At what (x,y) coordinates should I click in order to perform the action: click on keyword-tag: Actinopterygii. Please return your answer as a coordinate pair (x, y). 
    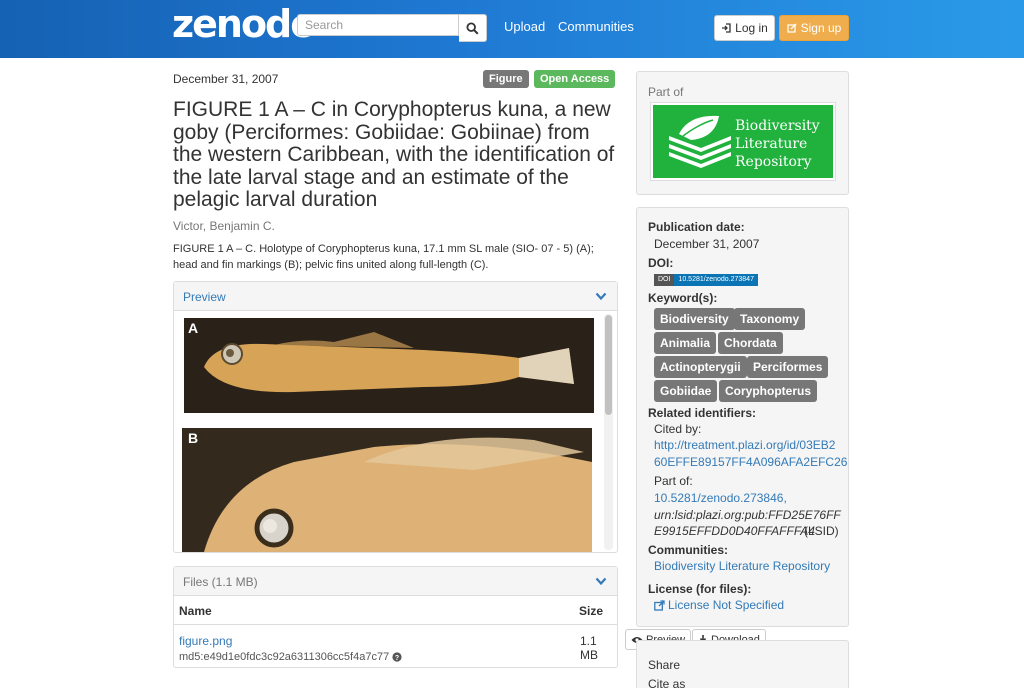
    Looking at the image, I should click on (700, 367).